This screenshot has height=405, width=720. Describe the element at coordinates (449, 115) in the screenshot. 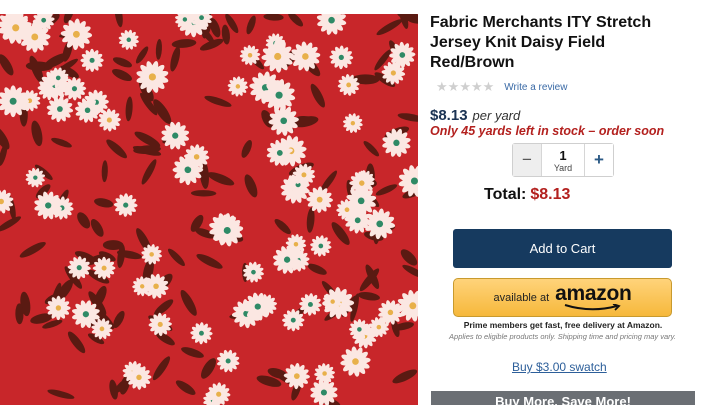

I see `product-price: $8.13` at that location.